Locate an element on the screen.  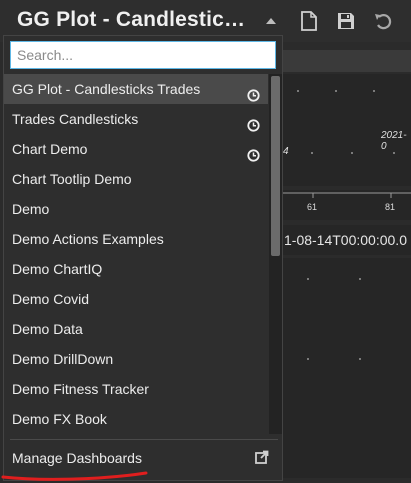
list-item-label: Chart Demo is located at coordinates (50, 149).